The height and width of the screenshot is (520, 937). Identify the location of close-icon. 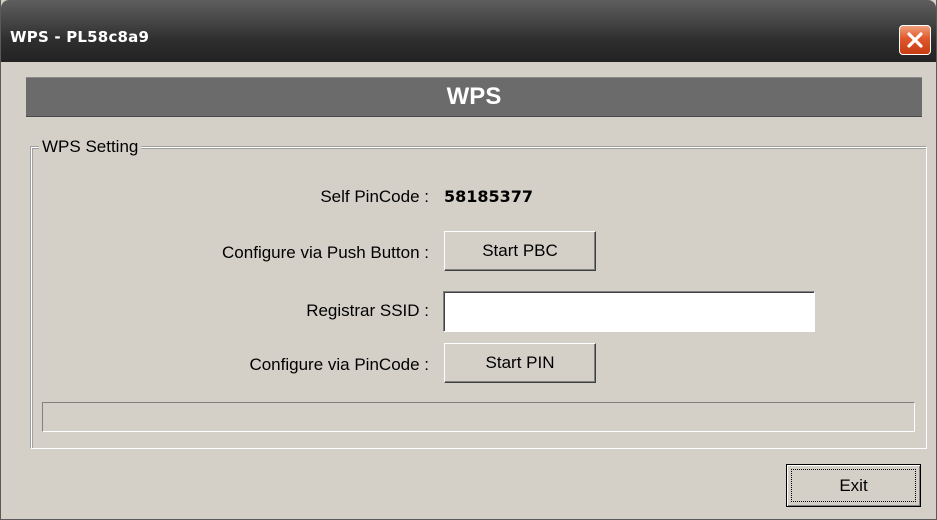
(915, 40).